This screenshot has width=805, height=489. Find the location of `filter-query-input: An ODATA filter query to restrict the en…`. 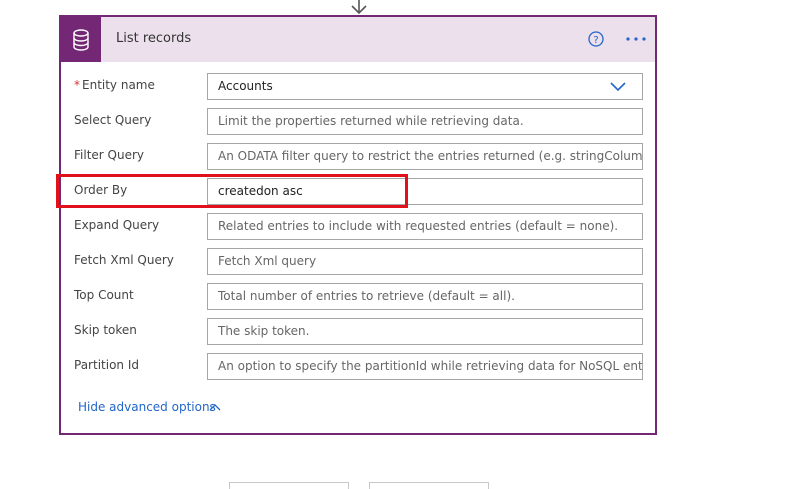

filter-query-input: An ODATA filter query to restrict the en… is located at coordinates (425, 156).